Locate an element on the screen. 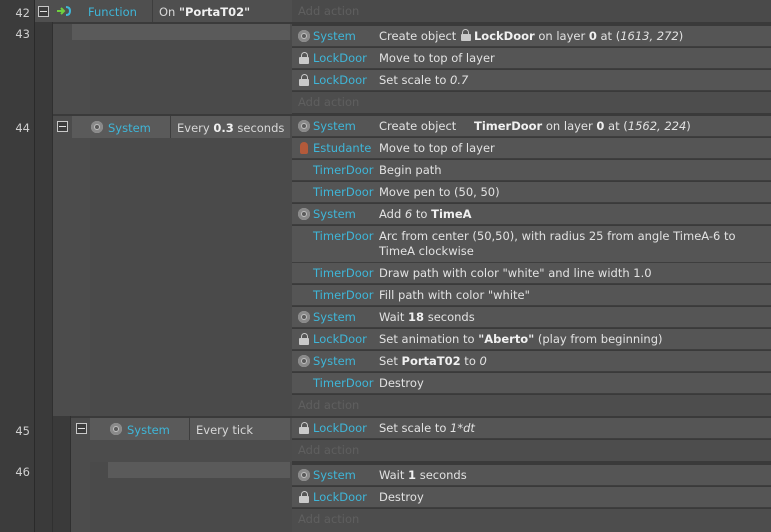  action-text: Destroy is located at coordinates (401, 383).